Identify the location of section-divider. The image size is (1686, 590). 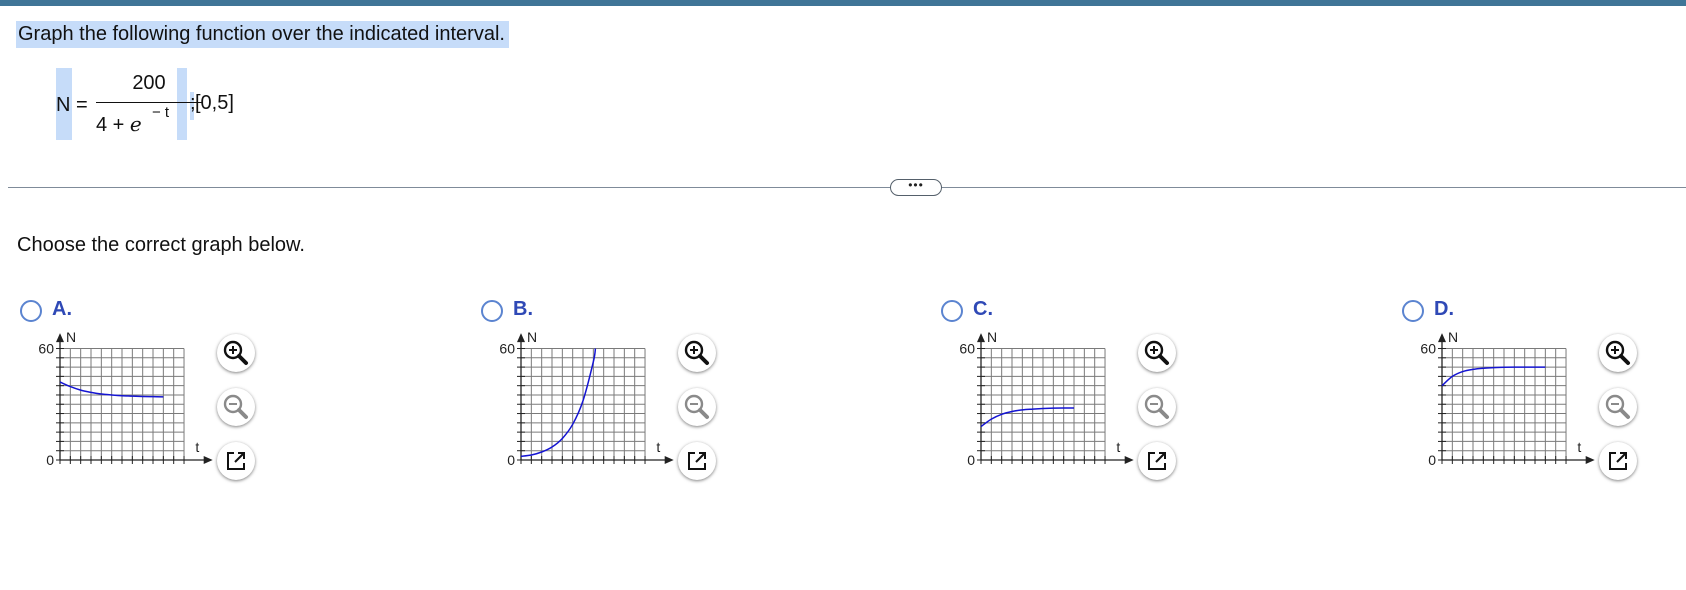
(847, 187).